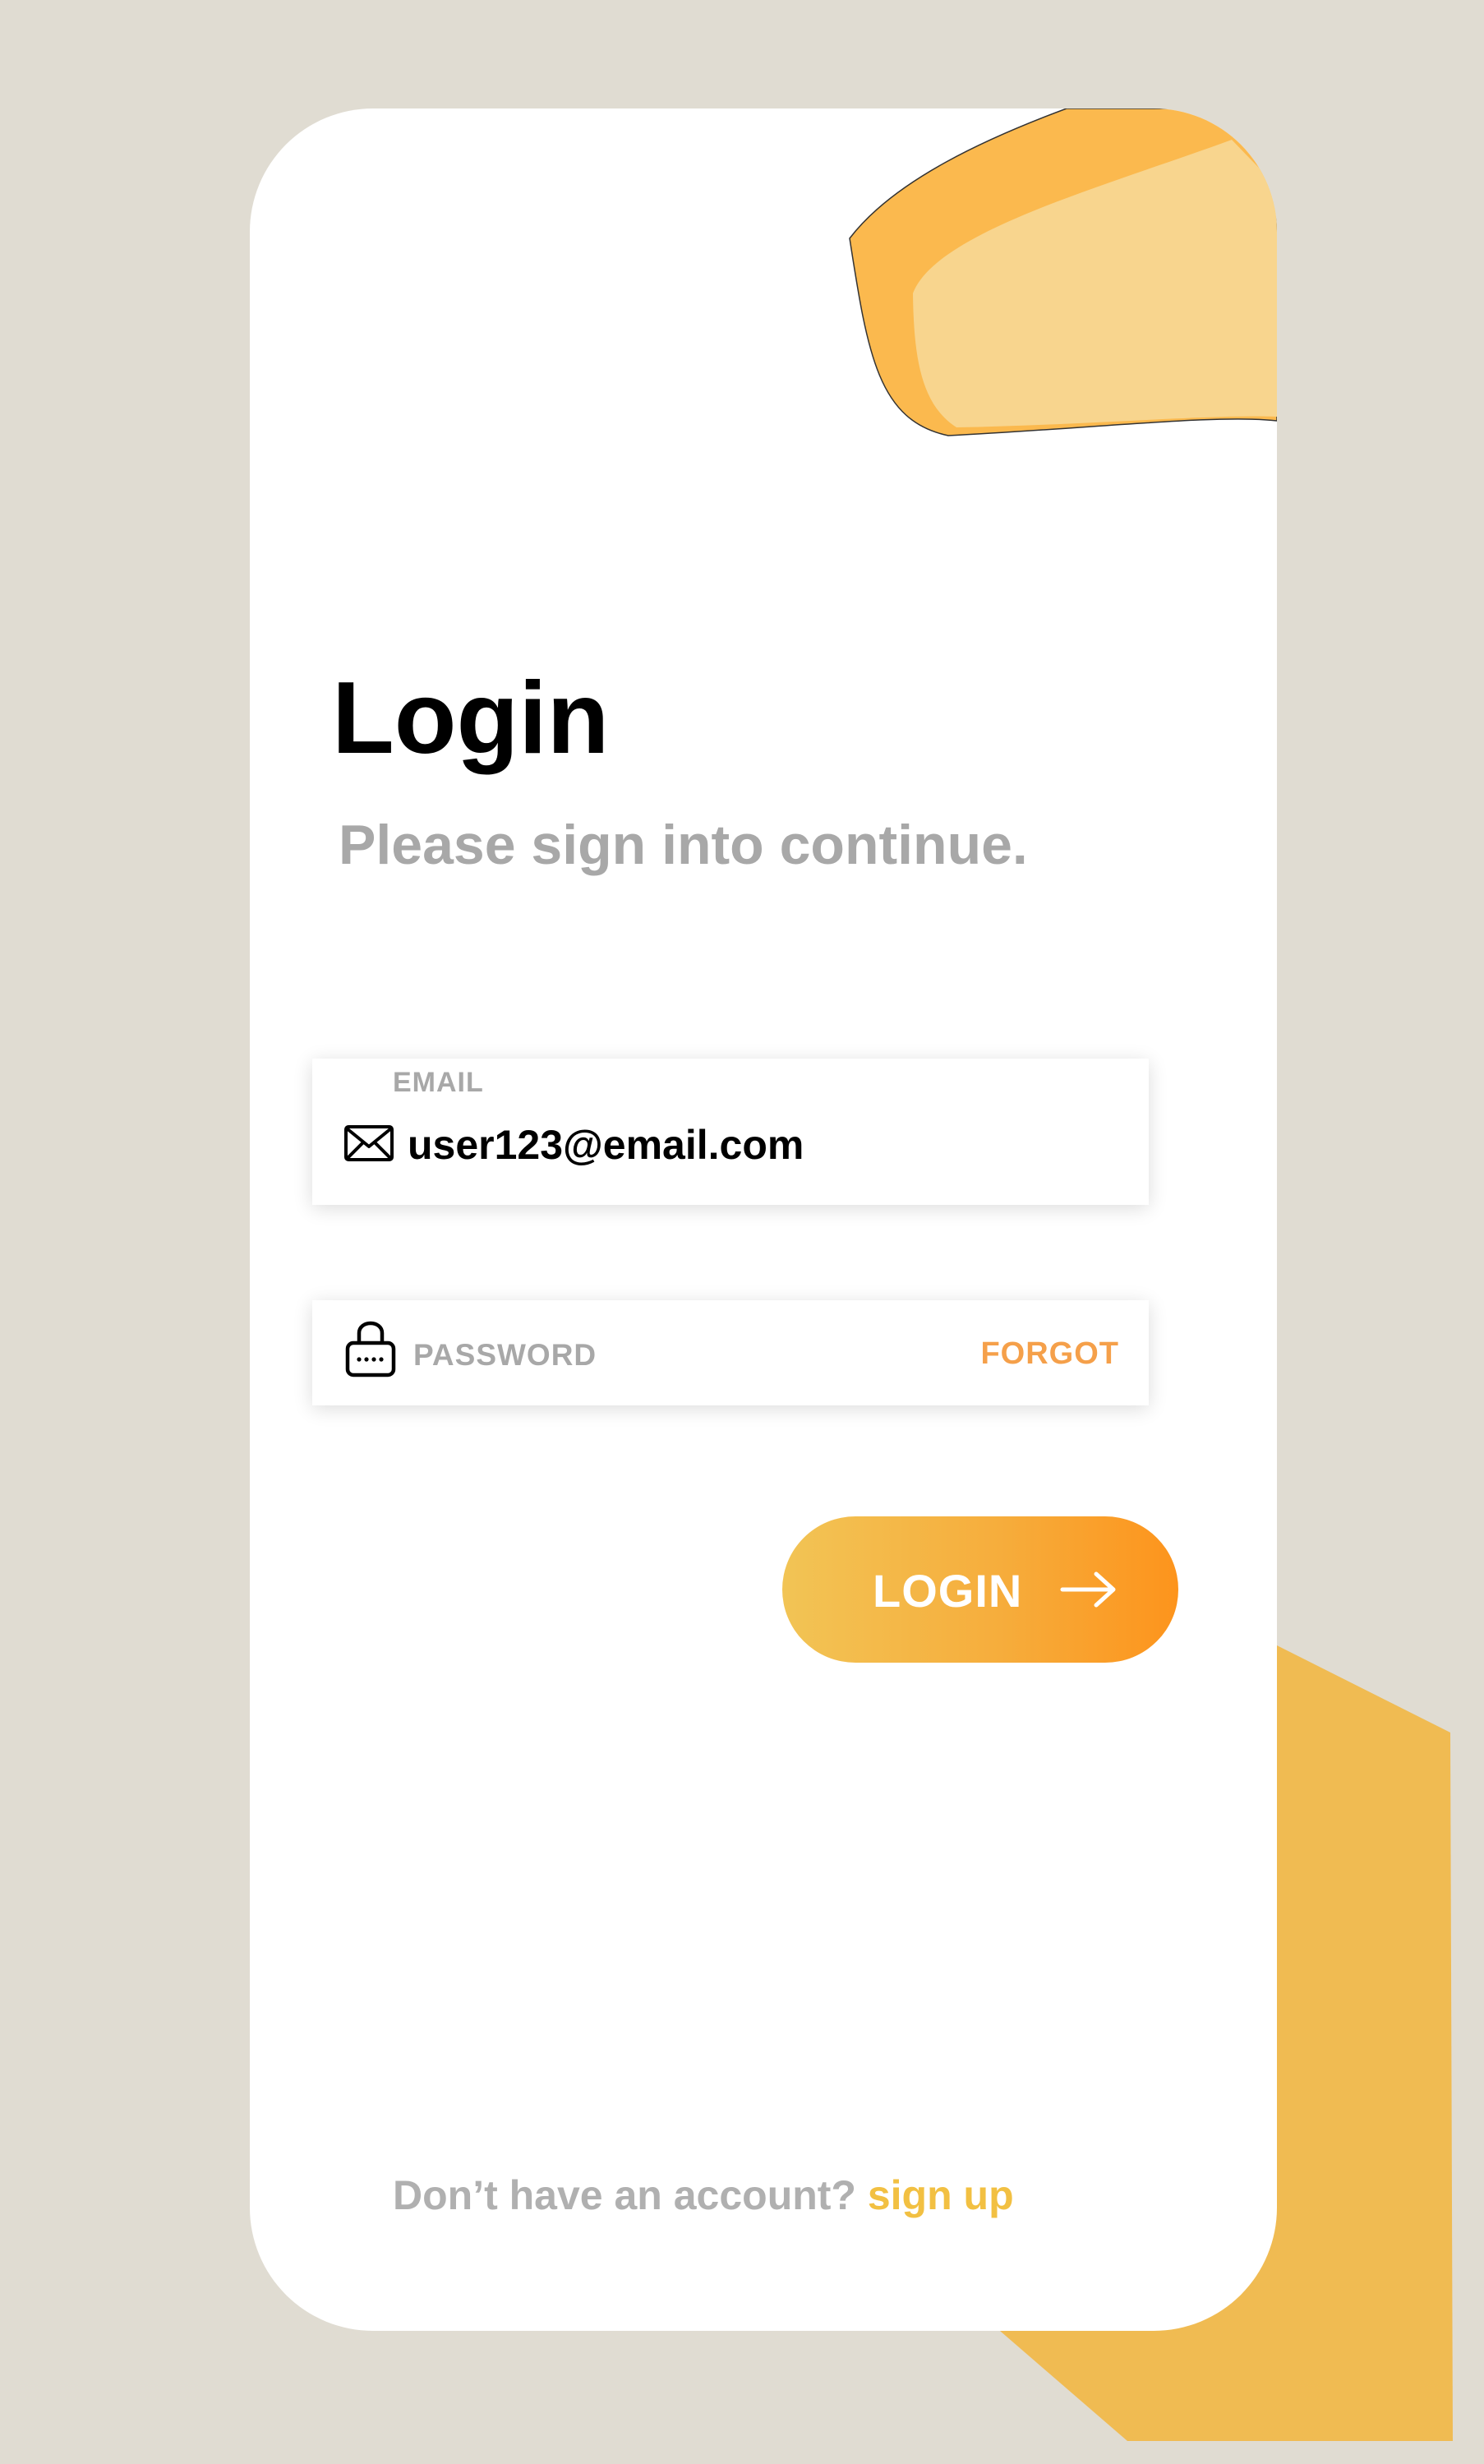  I want to click on signup-prompt: Don’t have an account? sign up, so click(703, 2195).